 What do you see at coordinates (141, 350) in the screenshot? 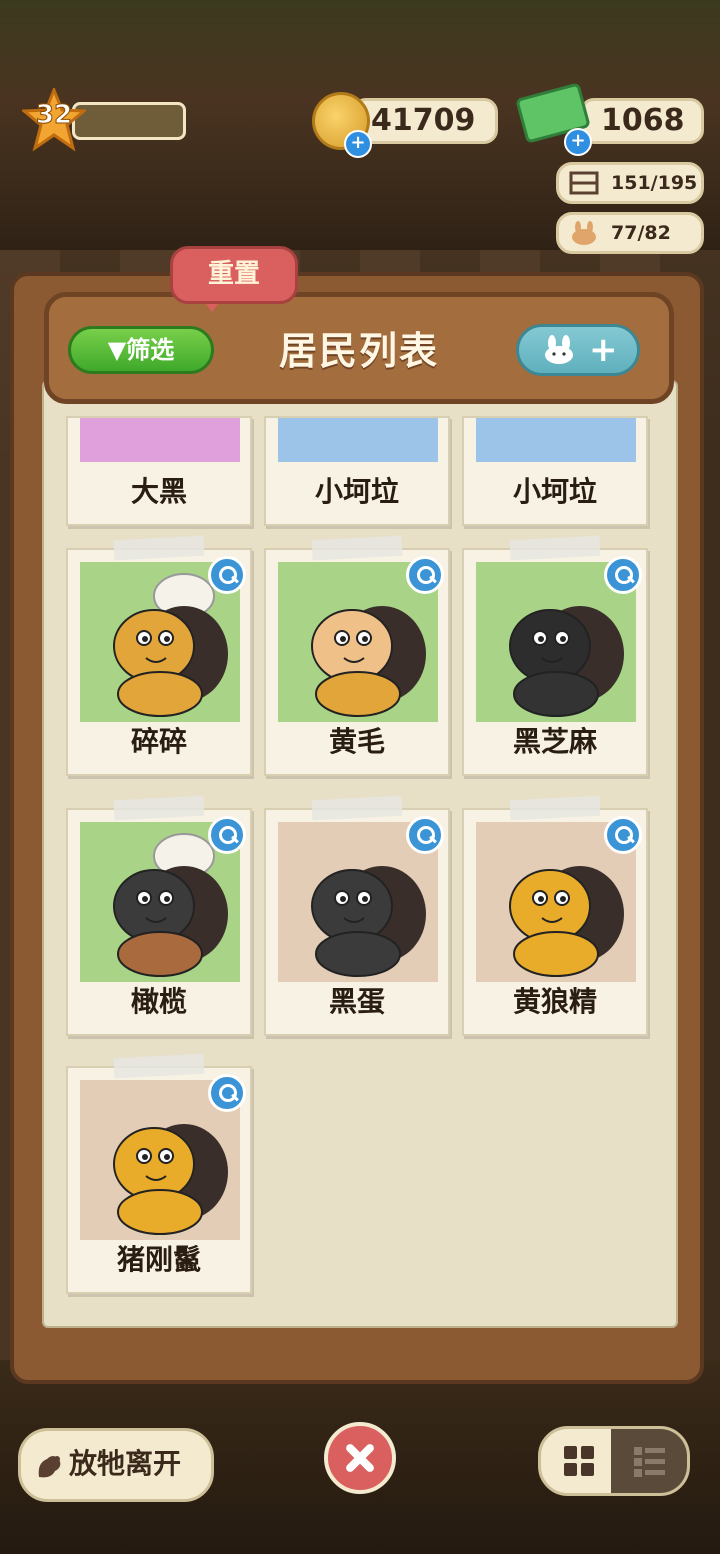
I see `filter-button: ▼筛选` at bounding box center [141, 350].